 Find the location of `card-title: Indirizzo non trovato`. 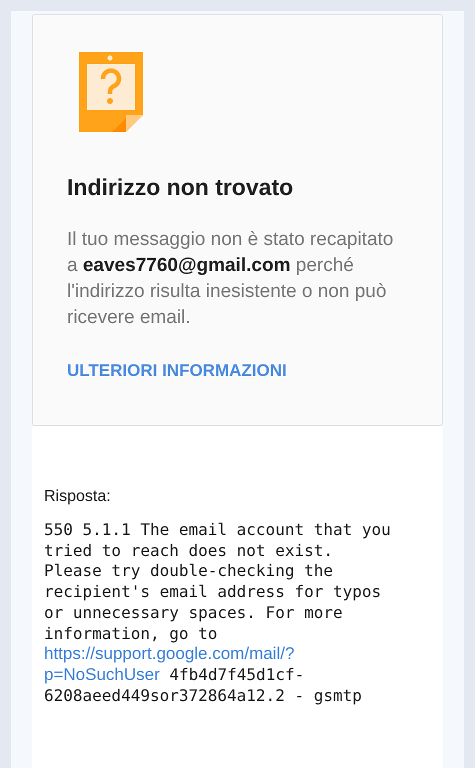

card-title: Indirizzo non trovato is located at coordinates (180, 187).